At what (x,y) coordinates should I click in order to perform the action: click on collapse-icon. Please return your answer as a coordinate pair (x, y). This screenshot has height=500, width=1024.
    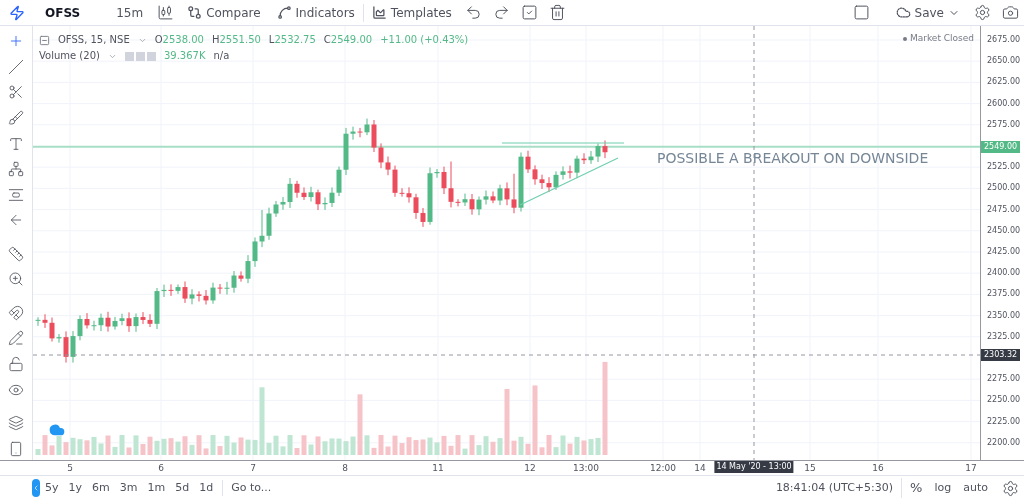
    Looking at the image, I should click on (44, 40).